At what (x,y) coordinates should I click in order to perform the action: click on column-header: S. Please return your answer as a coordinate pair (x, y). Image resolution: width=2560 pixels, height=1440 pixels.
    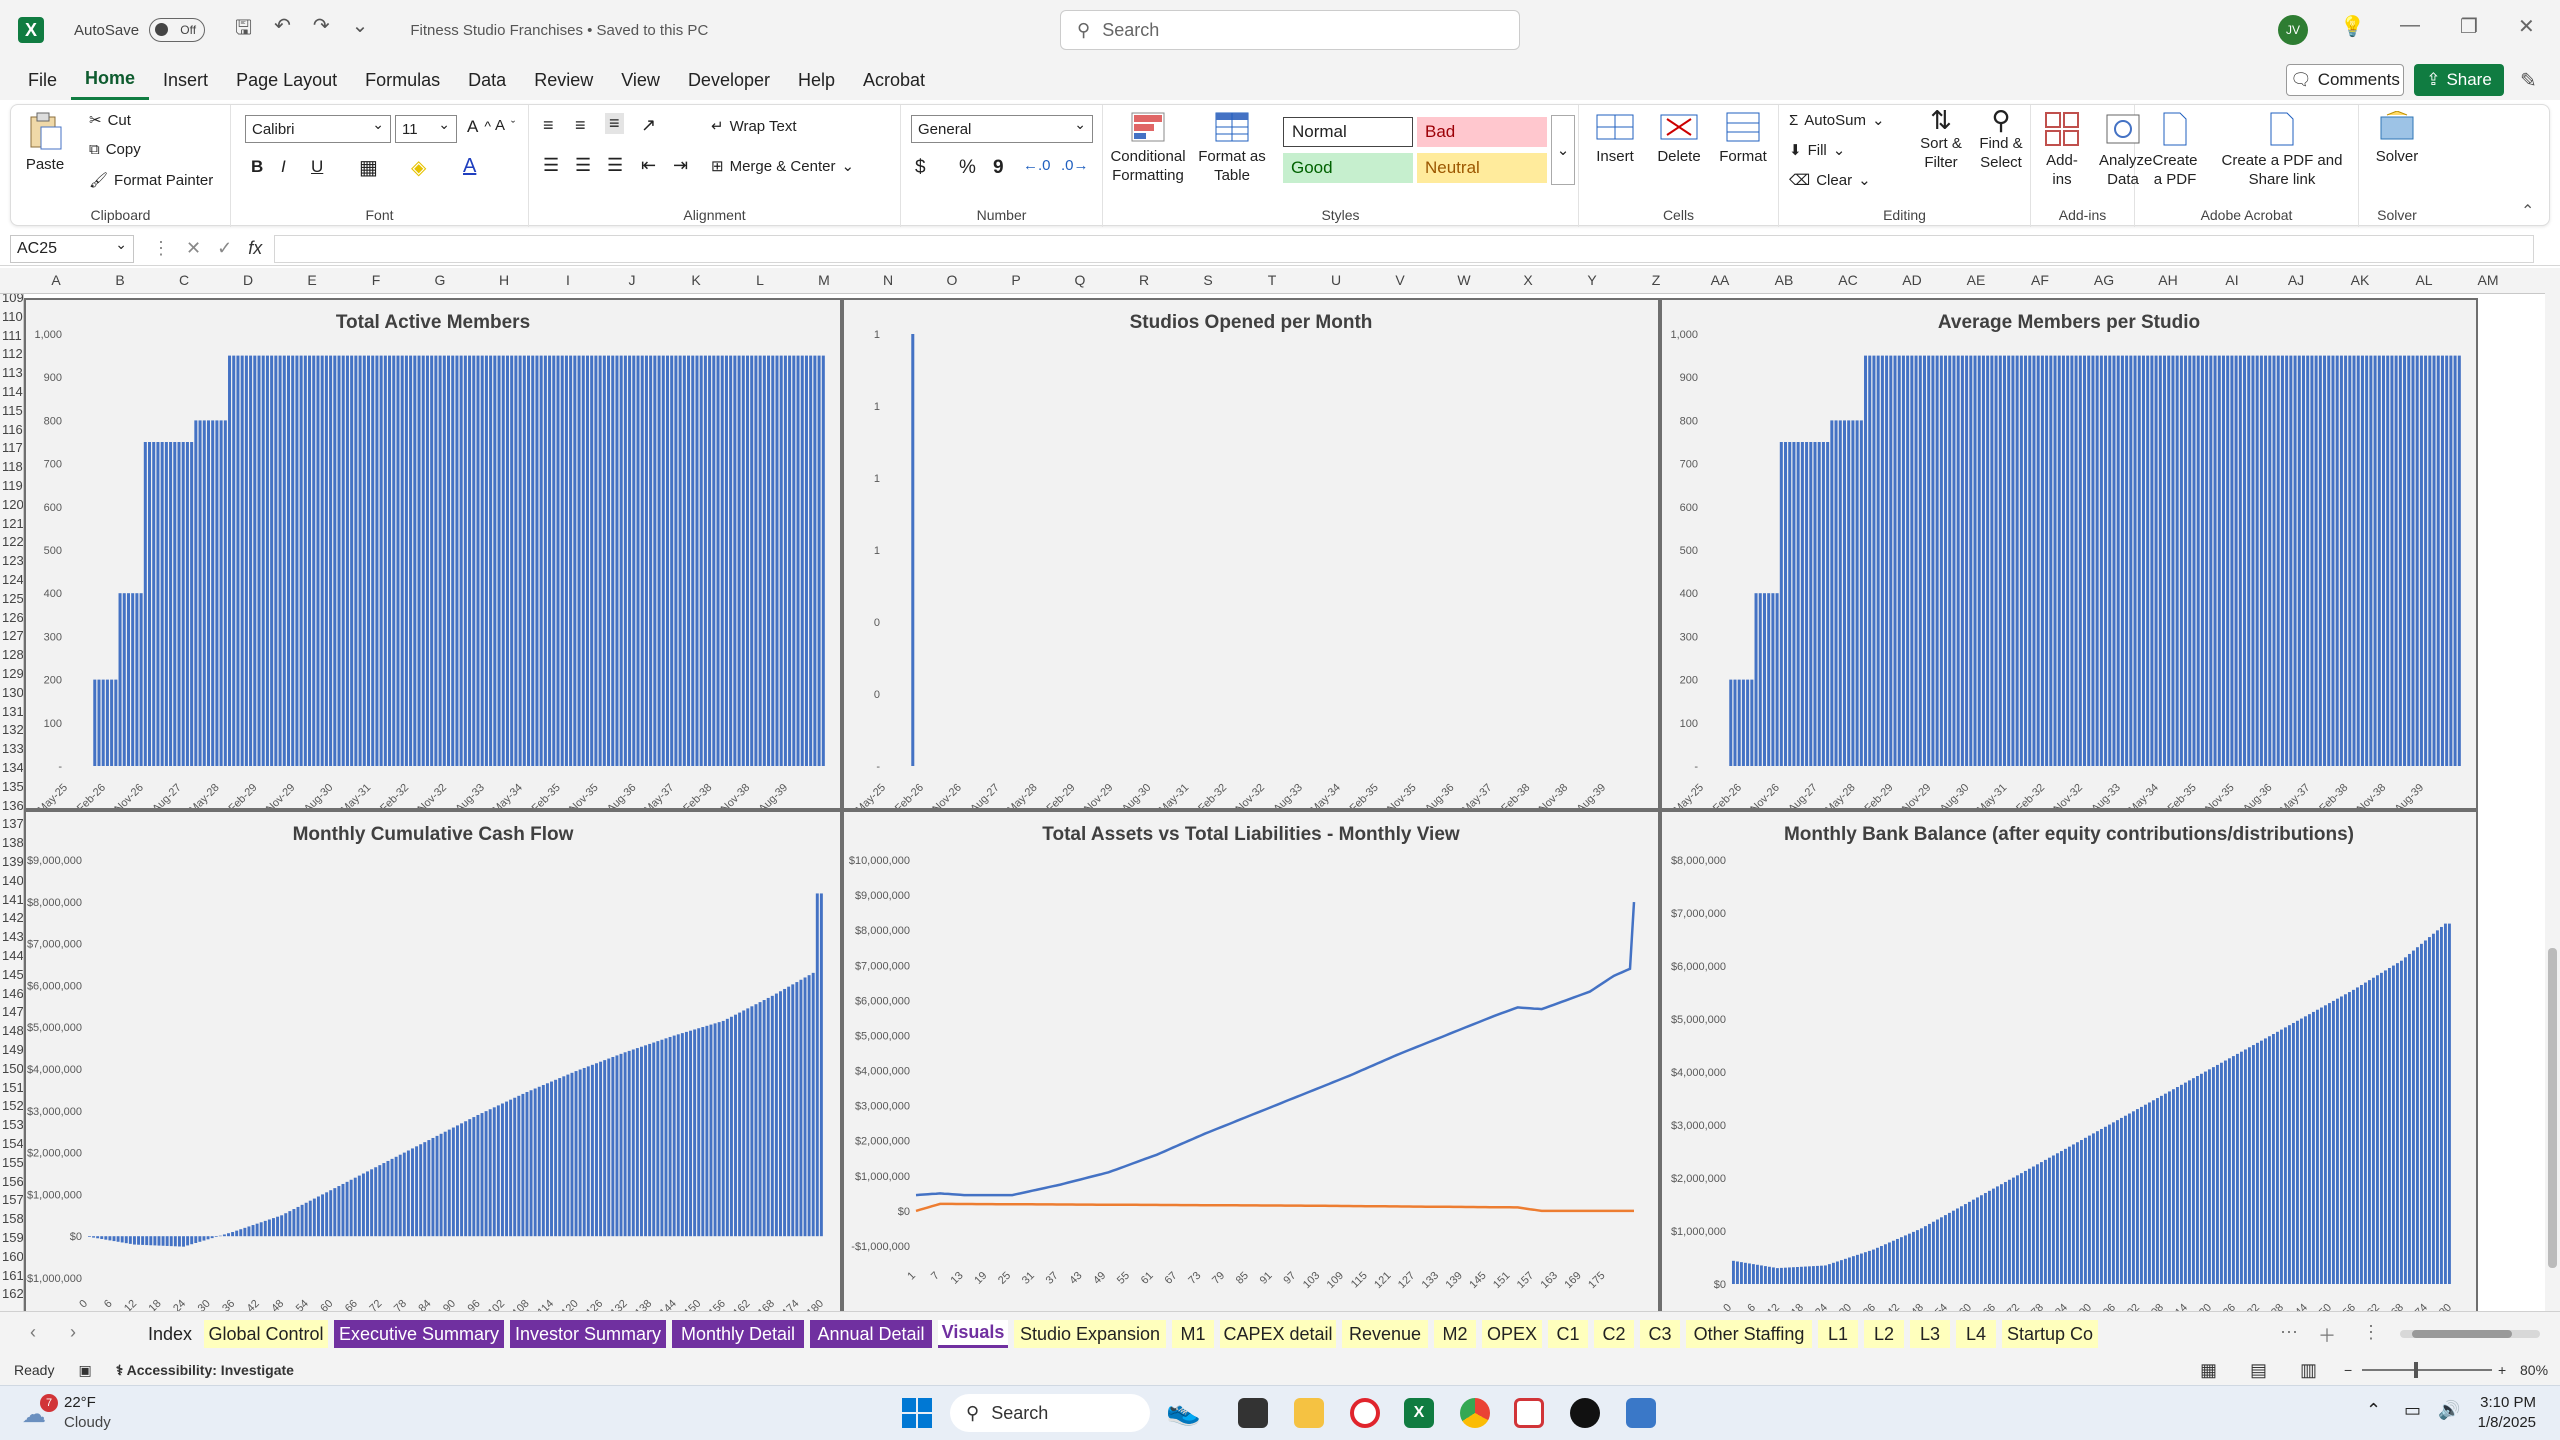
    Looking at the image, I should click on (1207, 280).